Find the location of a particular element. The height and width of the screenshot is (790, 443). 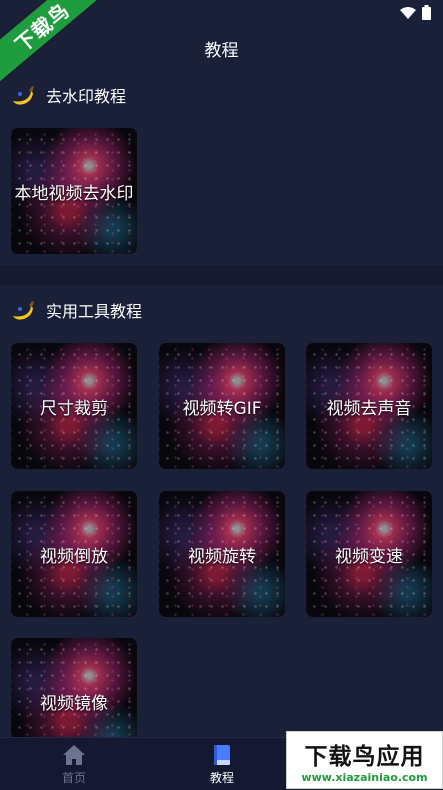

battery-icon is located at coordinates (426, 12).